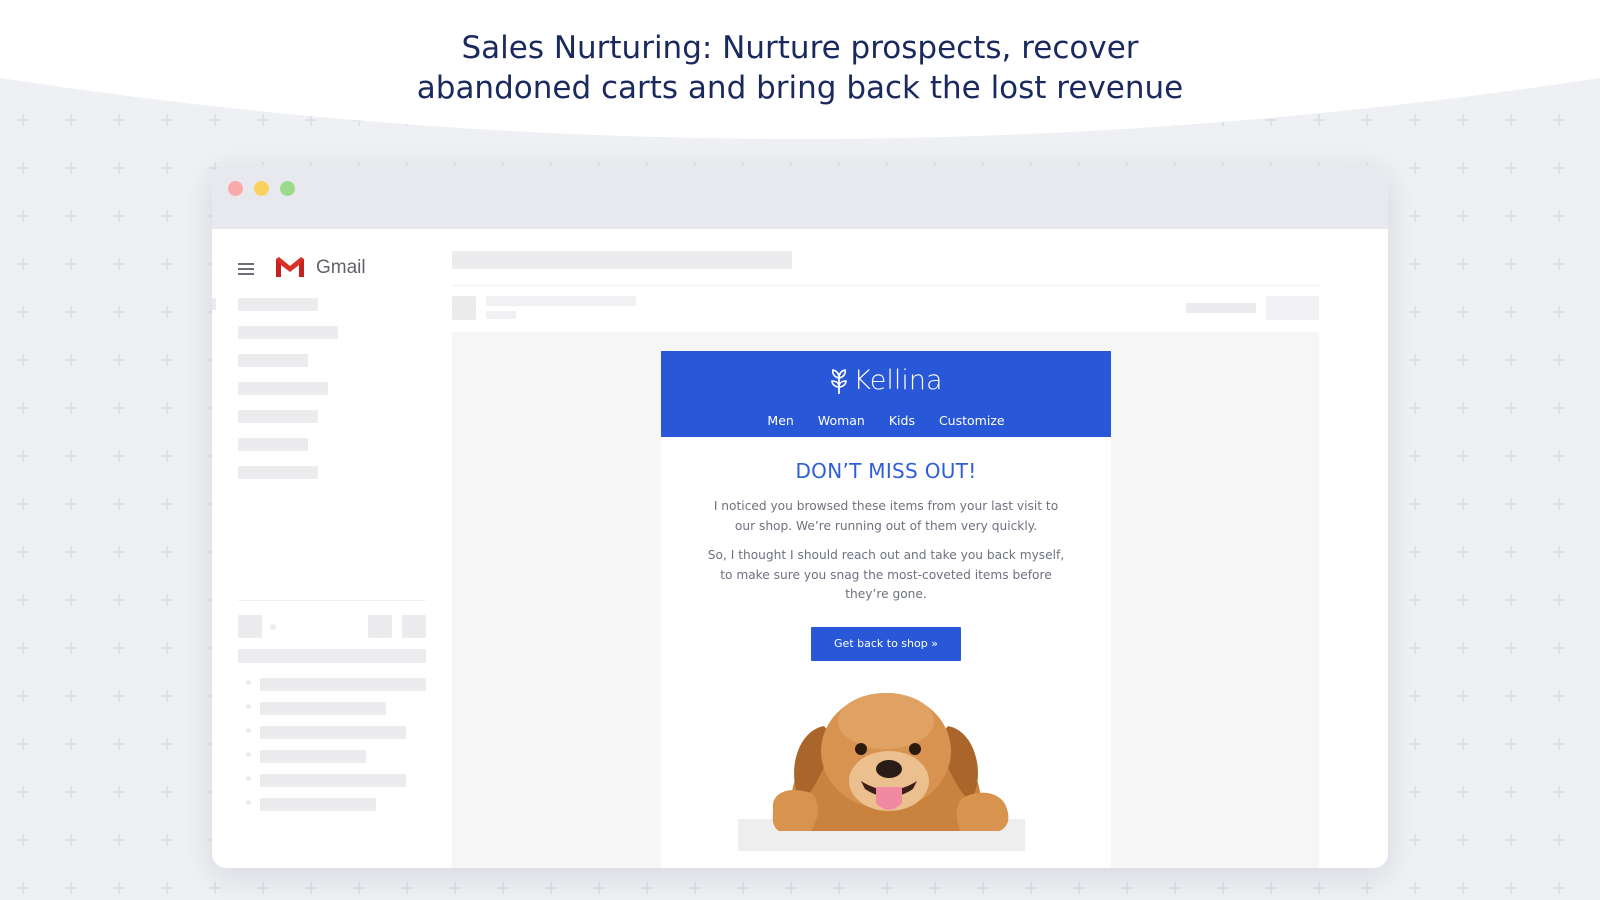 The height and width of the screenshot is (900, 1600). Describe the element at coordinates (839, 381) in the screenshot. I see `sprout-icon` at that location.